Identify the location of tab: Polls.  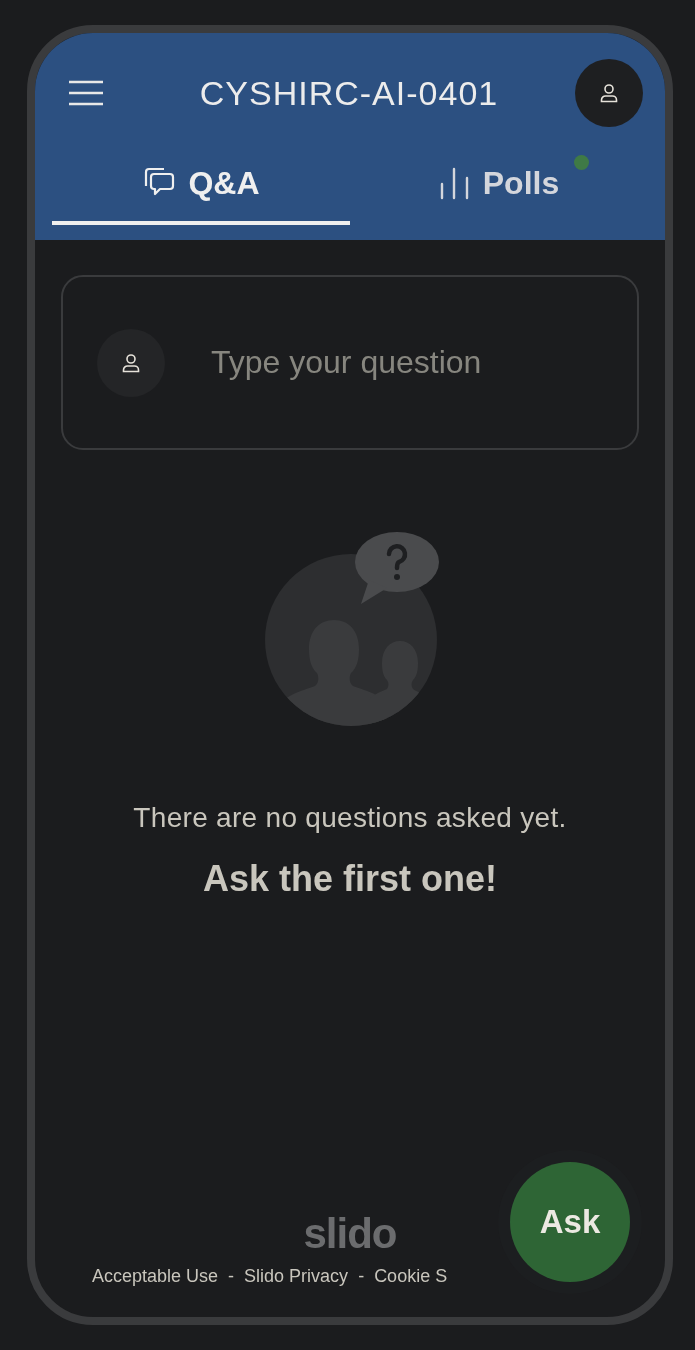
(499, 192).